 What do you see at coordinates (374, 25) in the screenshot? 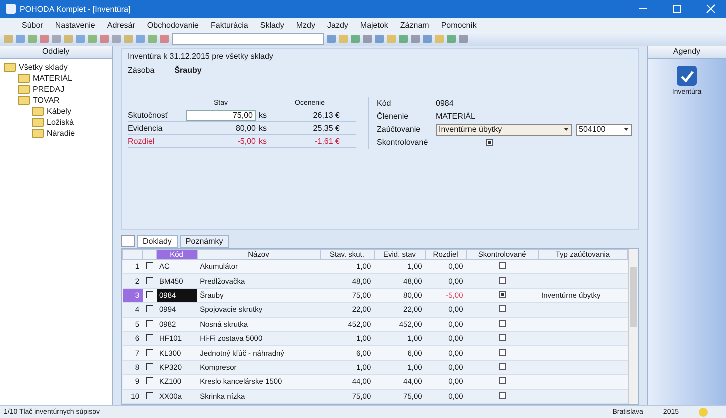
I see `menu-item: Majetok` at bounding box center [374, 25].